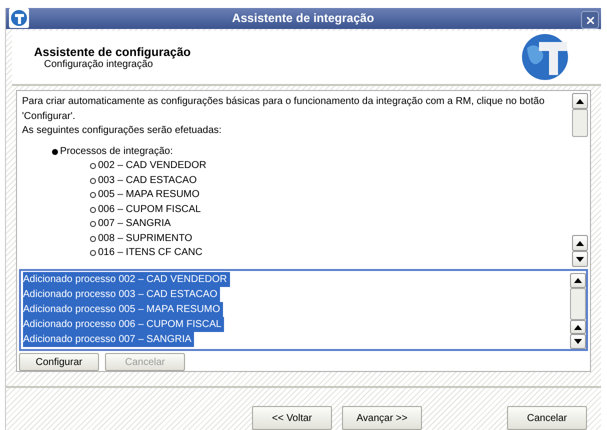 Image resolution: width=607 pixels, height=430 pixels. I want to click on info-text: As seguintes configurações serão efetuadas:, so click(122, 131).